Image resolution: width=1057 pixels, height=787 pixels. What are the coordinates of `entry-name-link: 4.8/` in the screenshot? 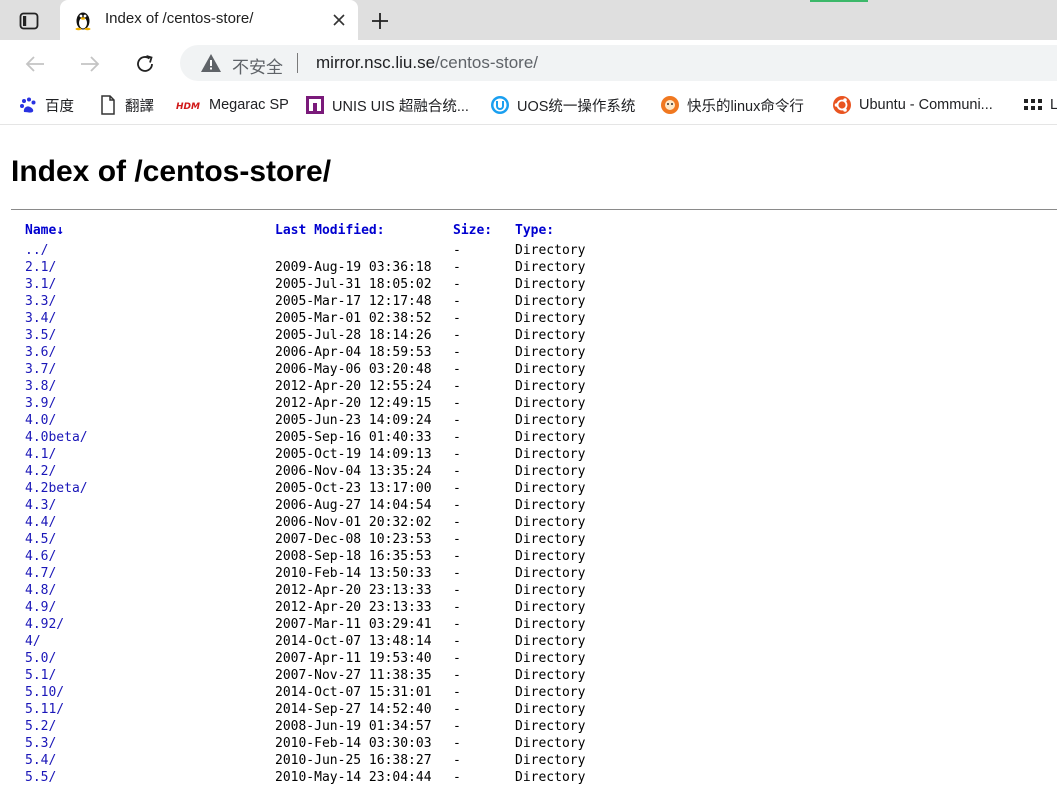 It's located at (40, 590).